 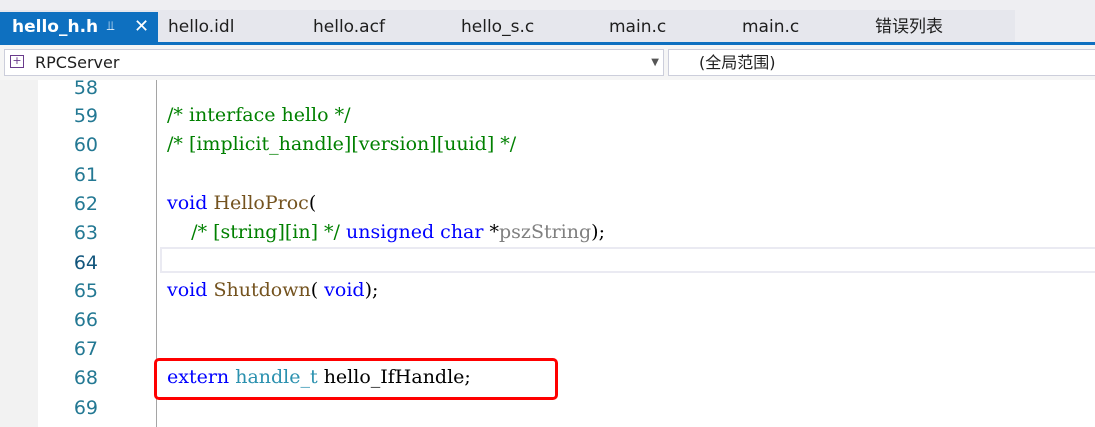 I want to click on dropdown-arrow-icon: ▼, so click(x=655, y=62).